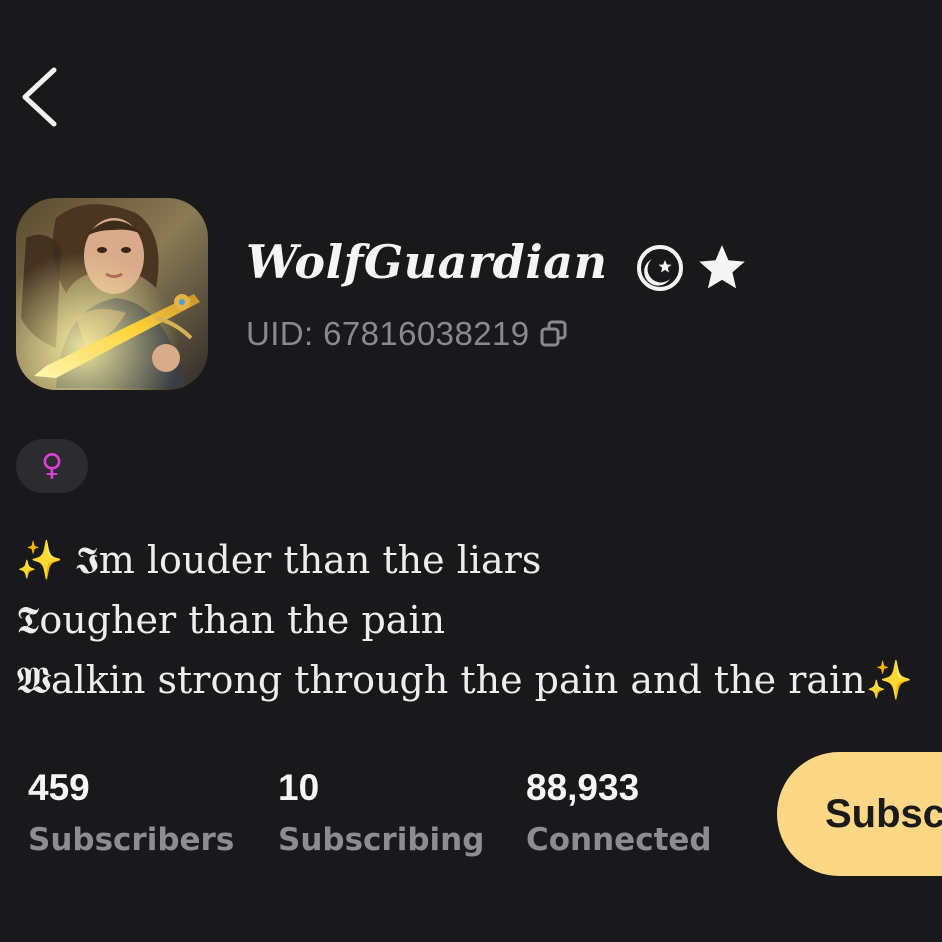 This screenshot has height=942, width=942. I want to click on chevron-left-icon, so click(39, 97).